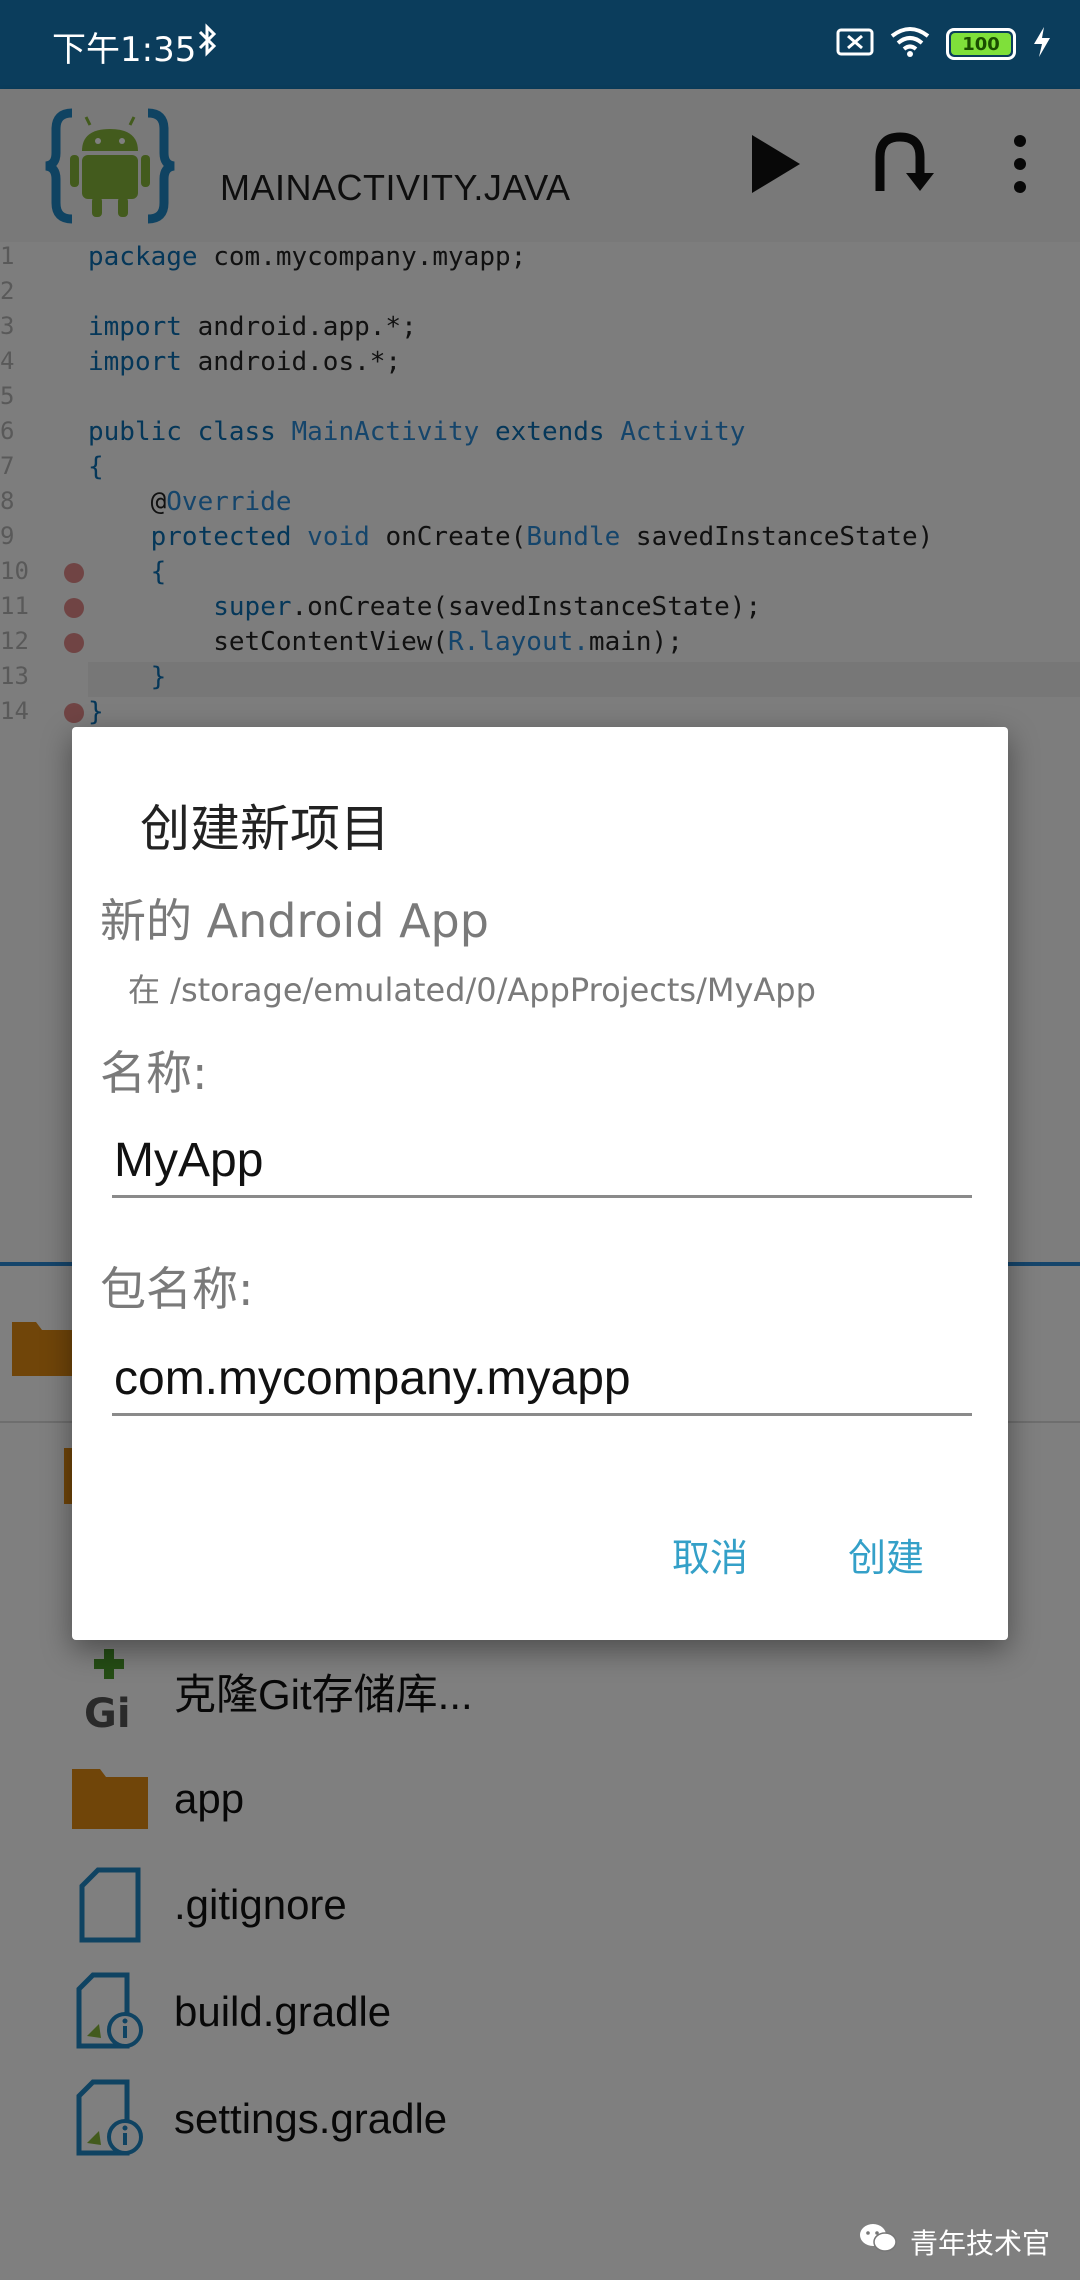 This screenshot has width=1080, height=2280. I want to click on watermark: 青年技术官, so click(954, 2241).